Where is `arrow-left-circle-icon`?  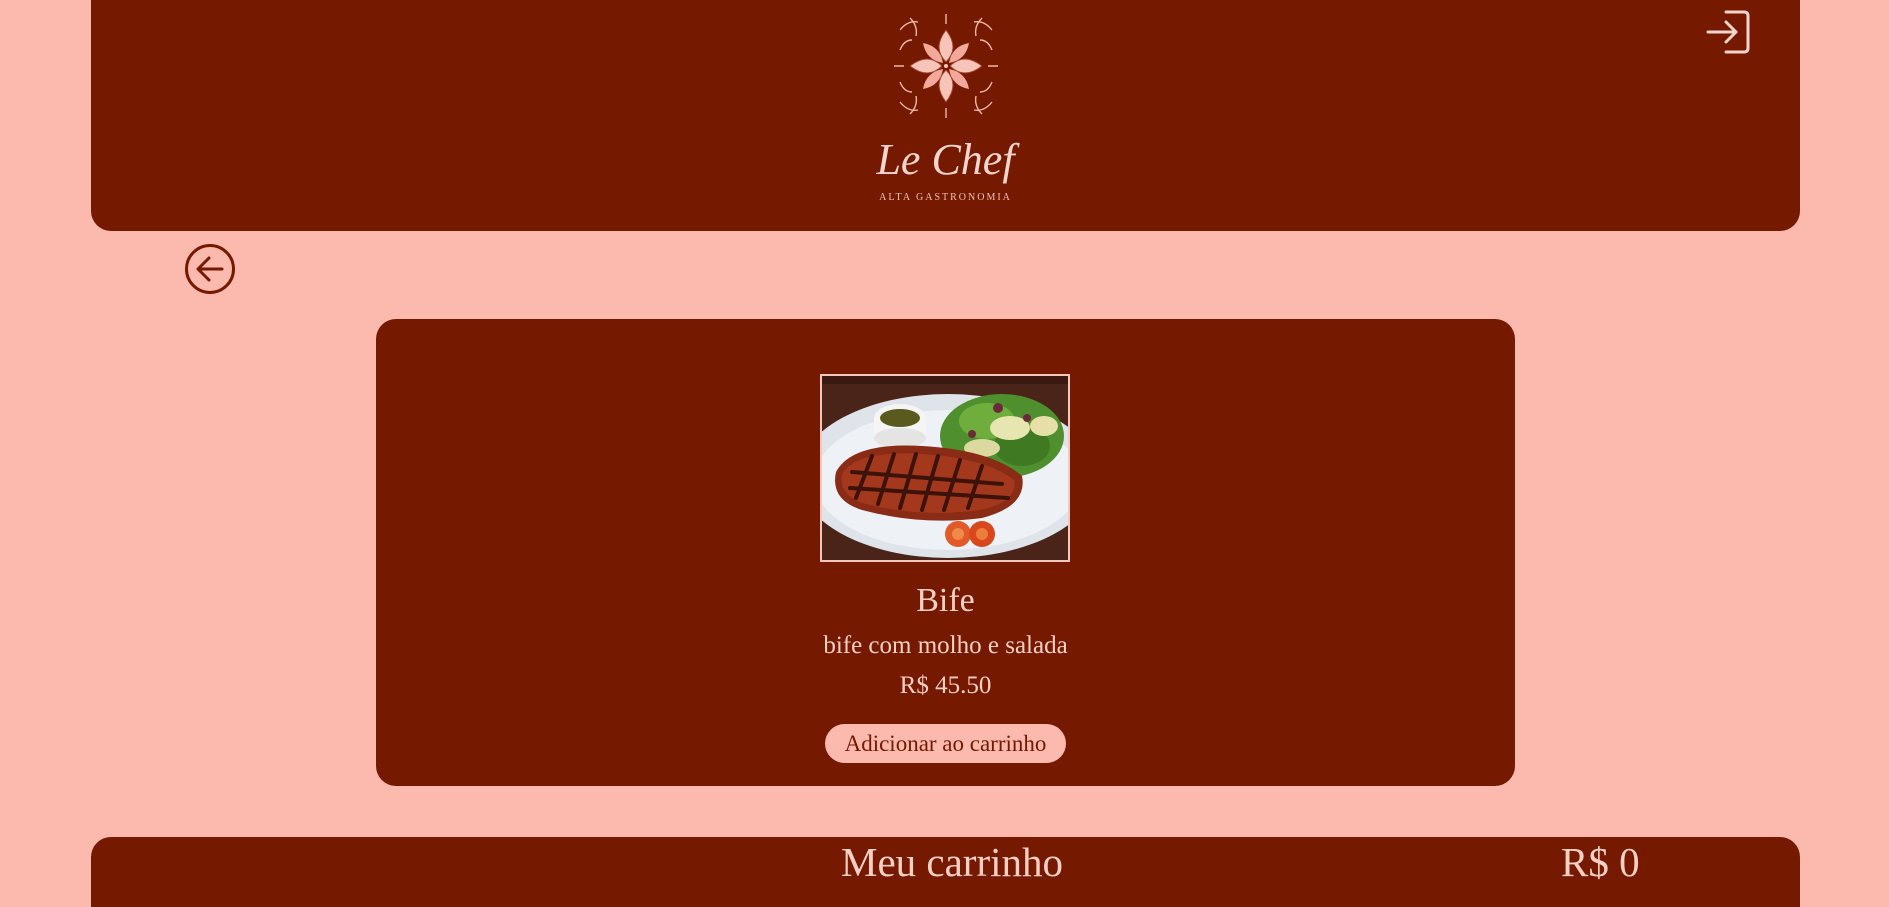 arrow-left-circle-icon is located at coordinates (210, 269).